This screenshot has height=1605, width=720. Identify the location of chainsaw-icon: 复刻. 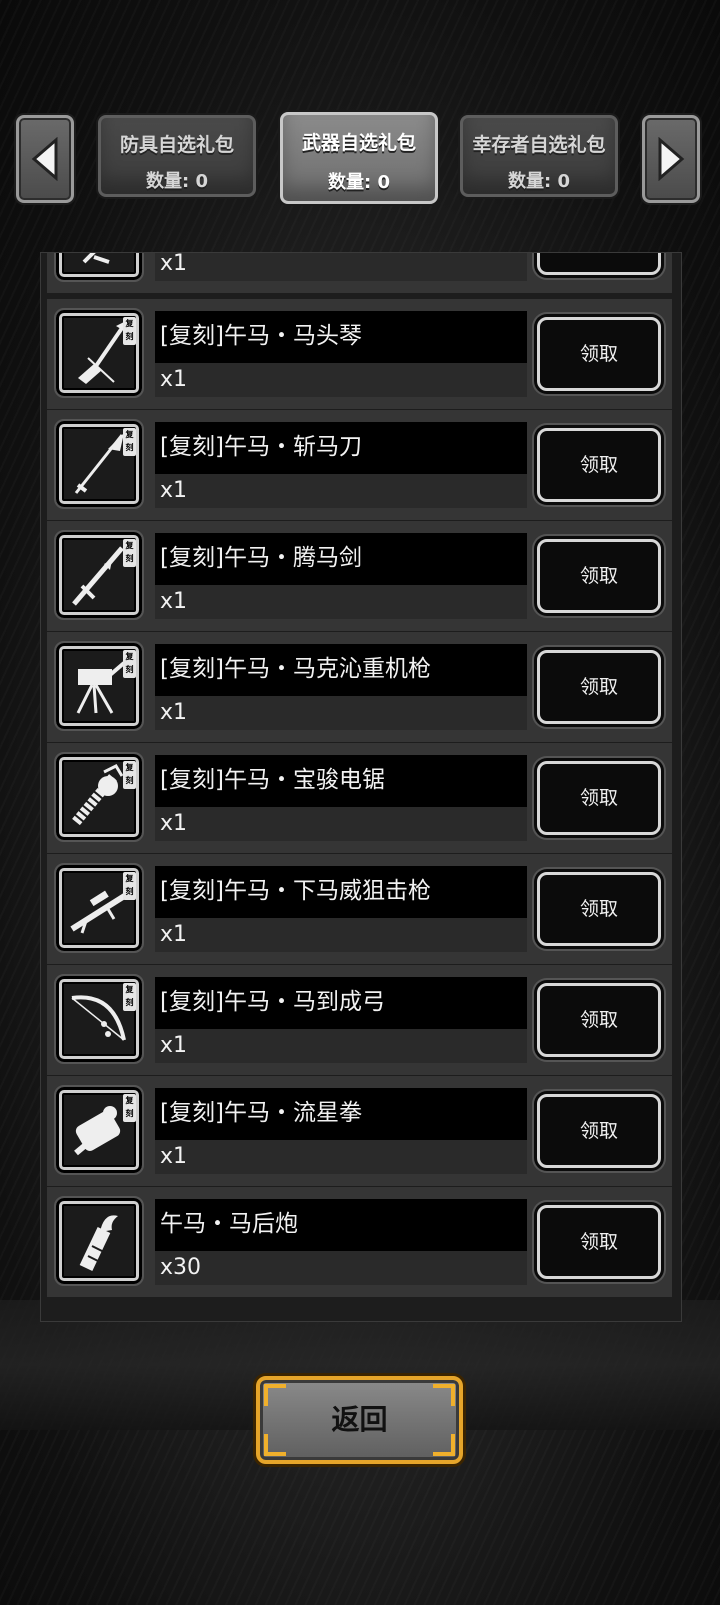
(99, 797).